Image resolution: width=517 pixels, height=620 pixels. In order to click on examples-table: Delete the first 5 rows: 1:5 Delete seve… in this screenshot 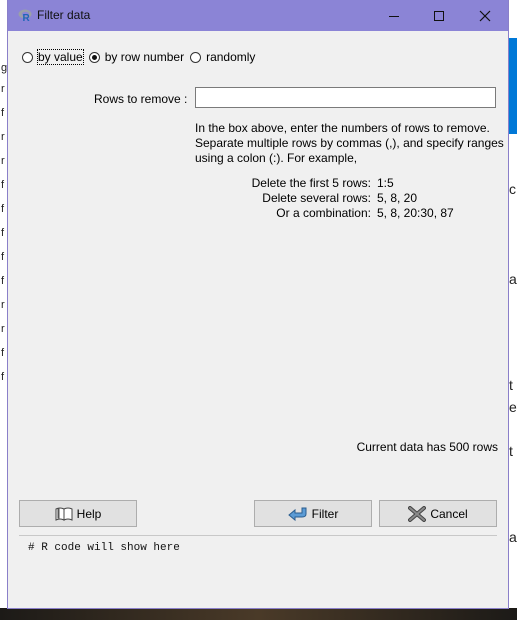, I will do `click(350, 198)`.